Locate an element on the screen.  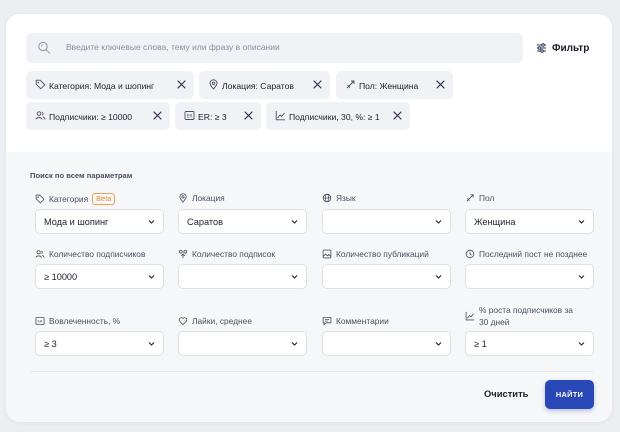
filter-chip-label: Локация: Саратов is located at coordinates (258, 86).